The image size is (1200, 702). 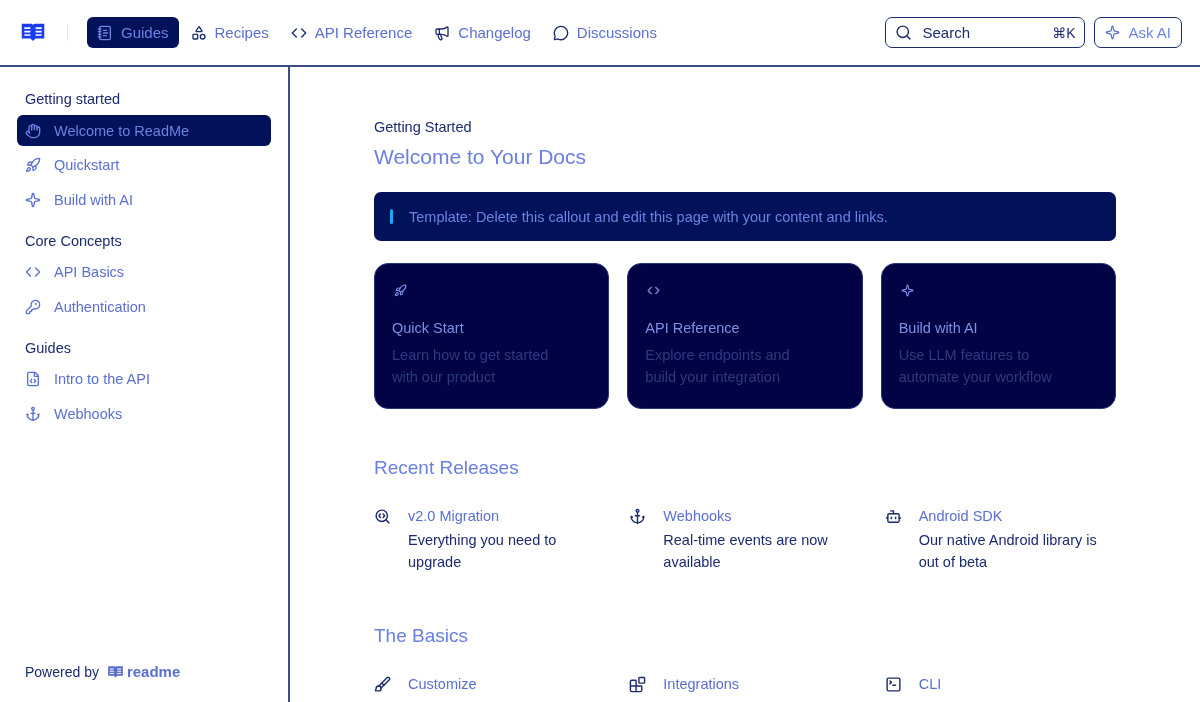 What do you see at coordinates (144, 272) in the screenshot?
I see `sidebar-item: API Basics` at bounding box center [144, 272].